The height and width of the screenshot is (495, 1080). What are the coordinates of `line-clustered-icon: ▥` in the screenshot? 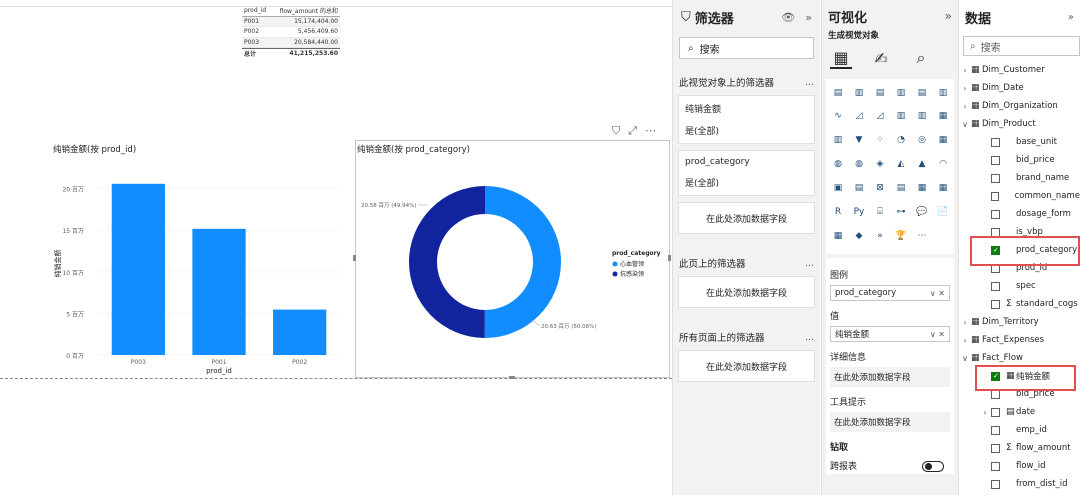 It's located at (922, 116).